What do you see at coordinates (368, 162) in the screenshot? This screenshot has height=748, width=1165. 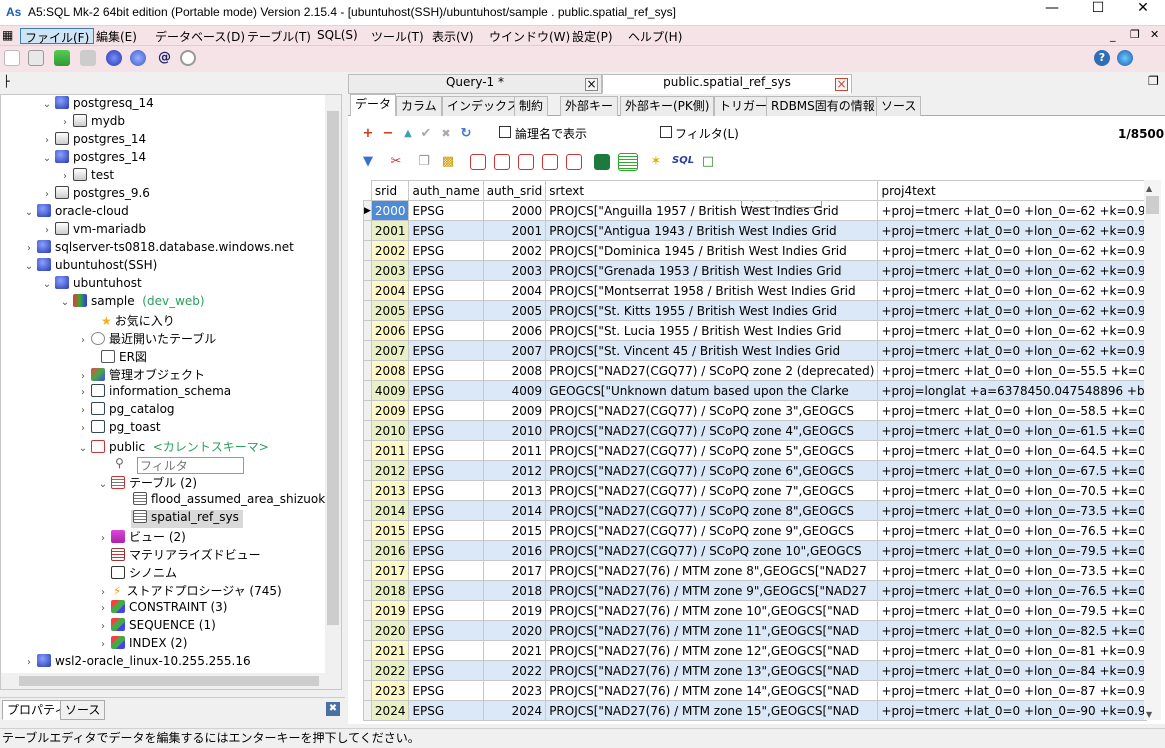 I see `funnel-icon: ▼` at bounding box center [368, 162].